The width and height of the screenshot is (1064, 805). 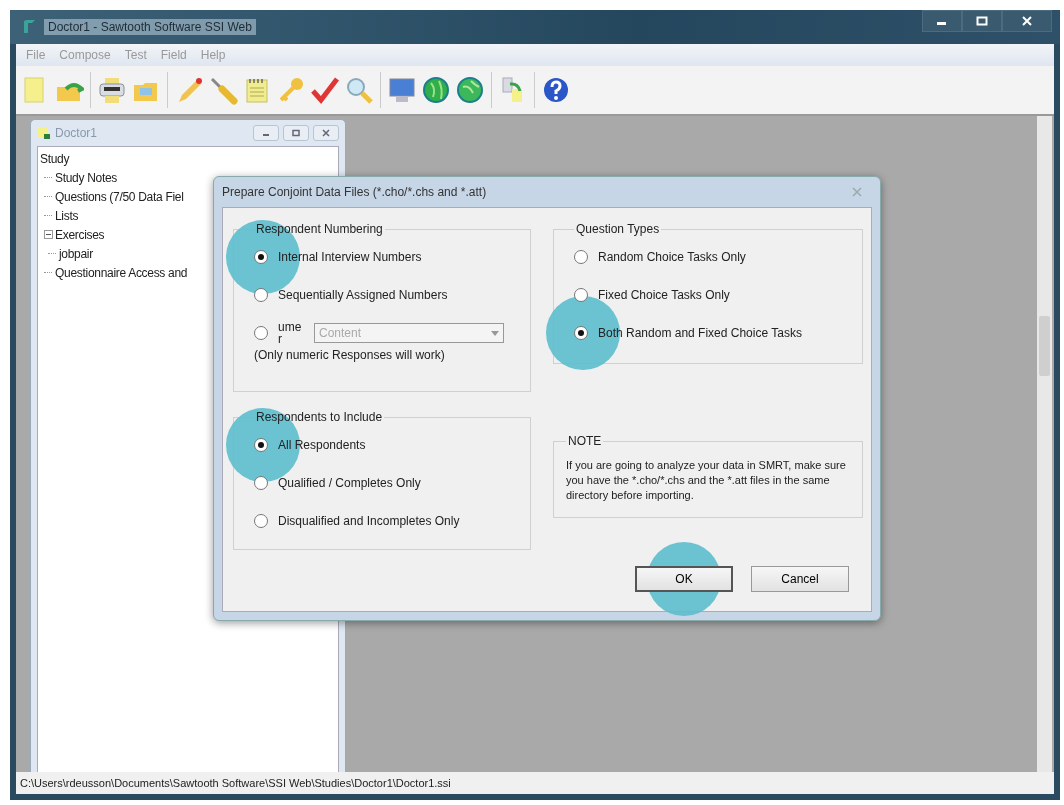 What do you see at coordinates (706, 480) in the screenshot?
I see `note-text: If you are going to analyze your data in SMRT, make sure you have the *.cho/*.chs and the *.att files in the same directory before importing.` at bounding box center [706, 480].